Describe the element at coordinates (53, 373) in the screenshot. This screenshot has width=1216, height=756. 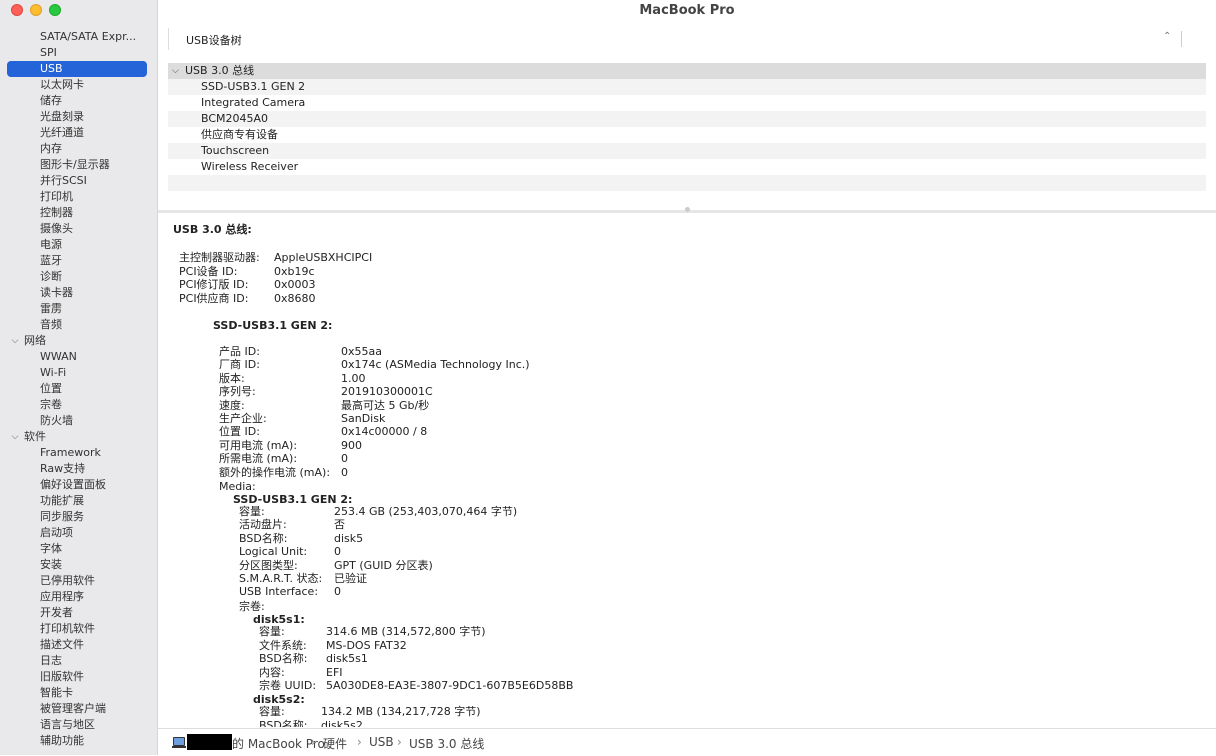
I see `sidebar-item: Wi-Fi` at that location.